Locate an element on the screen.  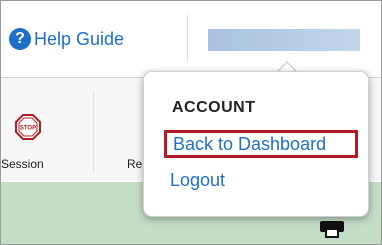
help-guide-label: Help Guide is located at coordinates (79, 38).